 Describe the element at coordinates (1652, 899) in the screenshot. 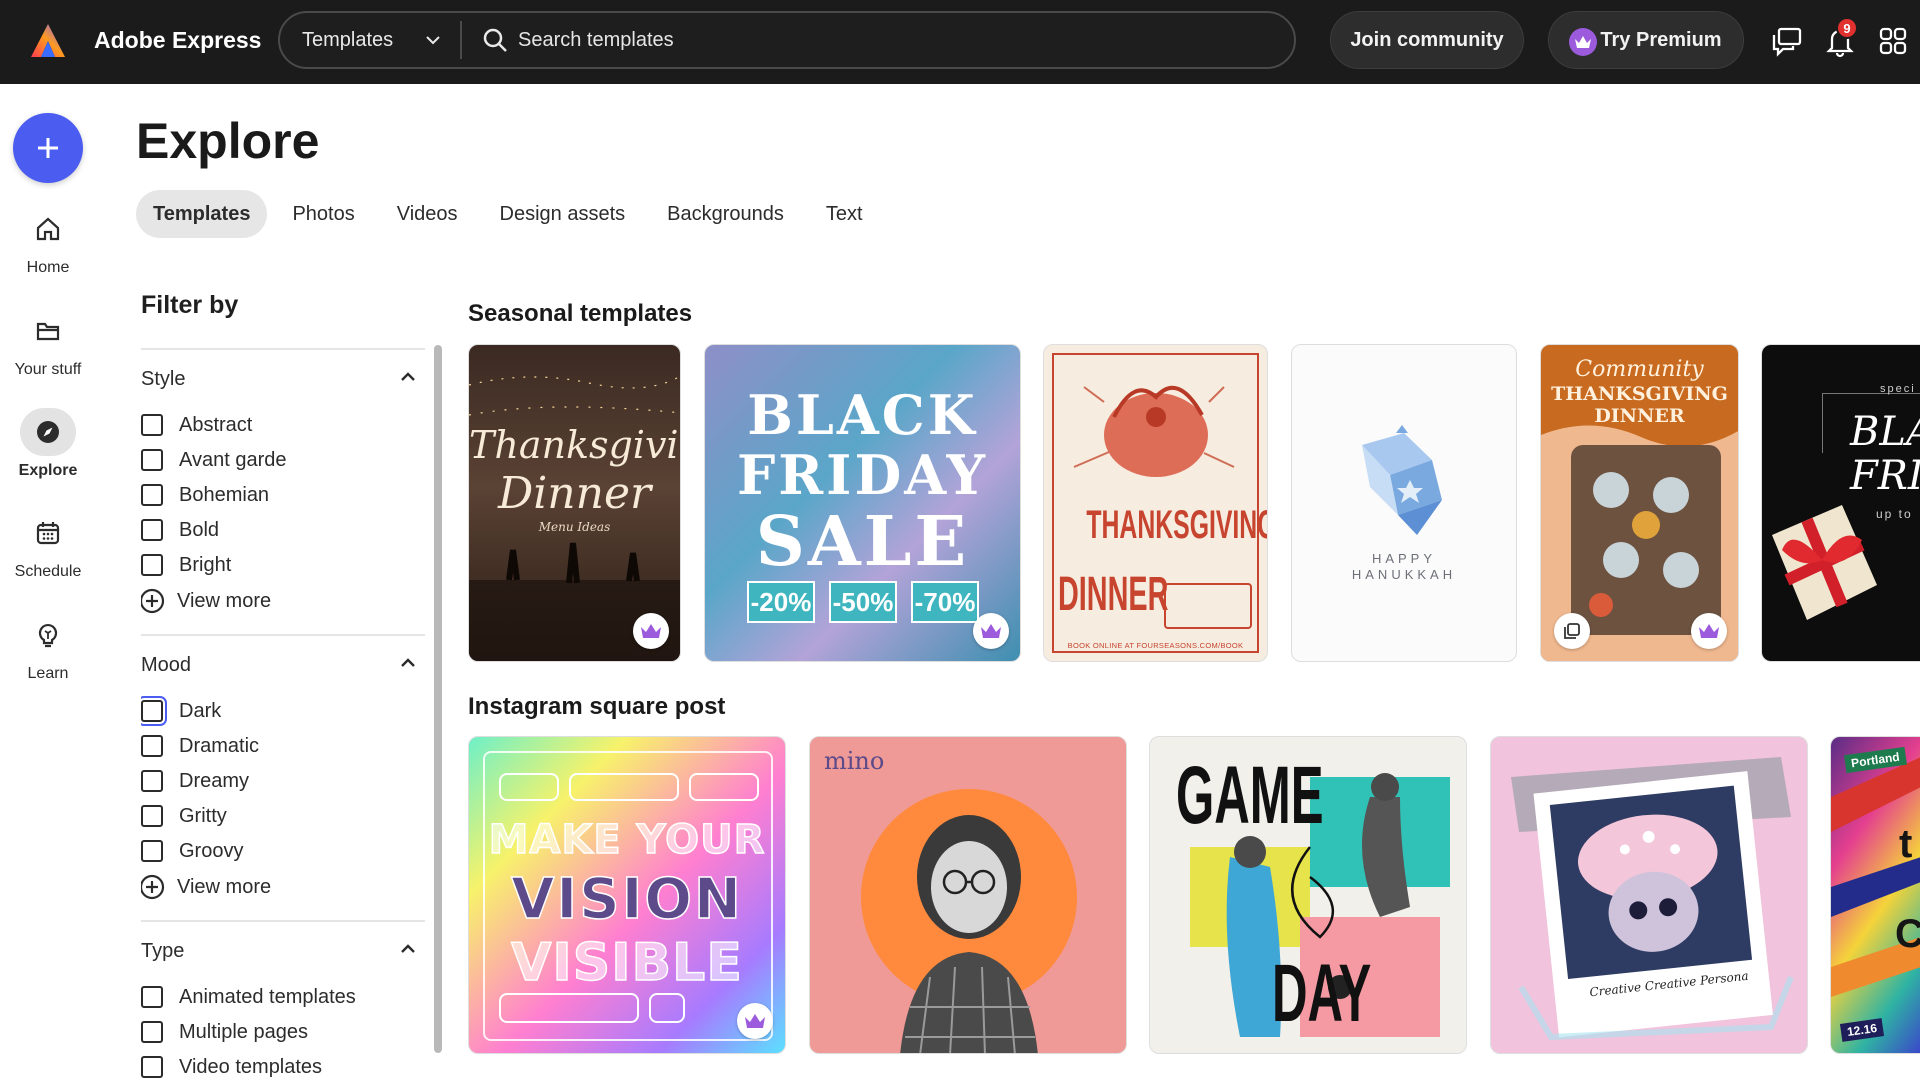

I see `polaroid-mushroom-illustration` at that location.